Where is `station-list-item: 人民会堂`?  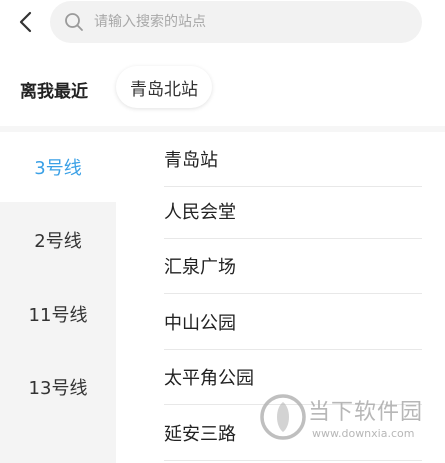 station-list-item: 人民会堂 is located at coordinates (293, 211).